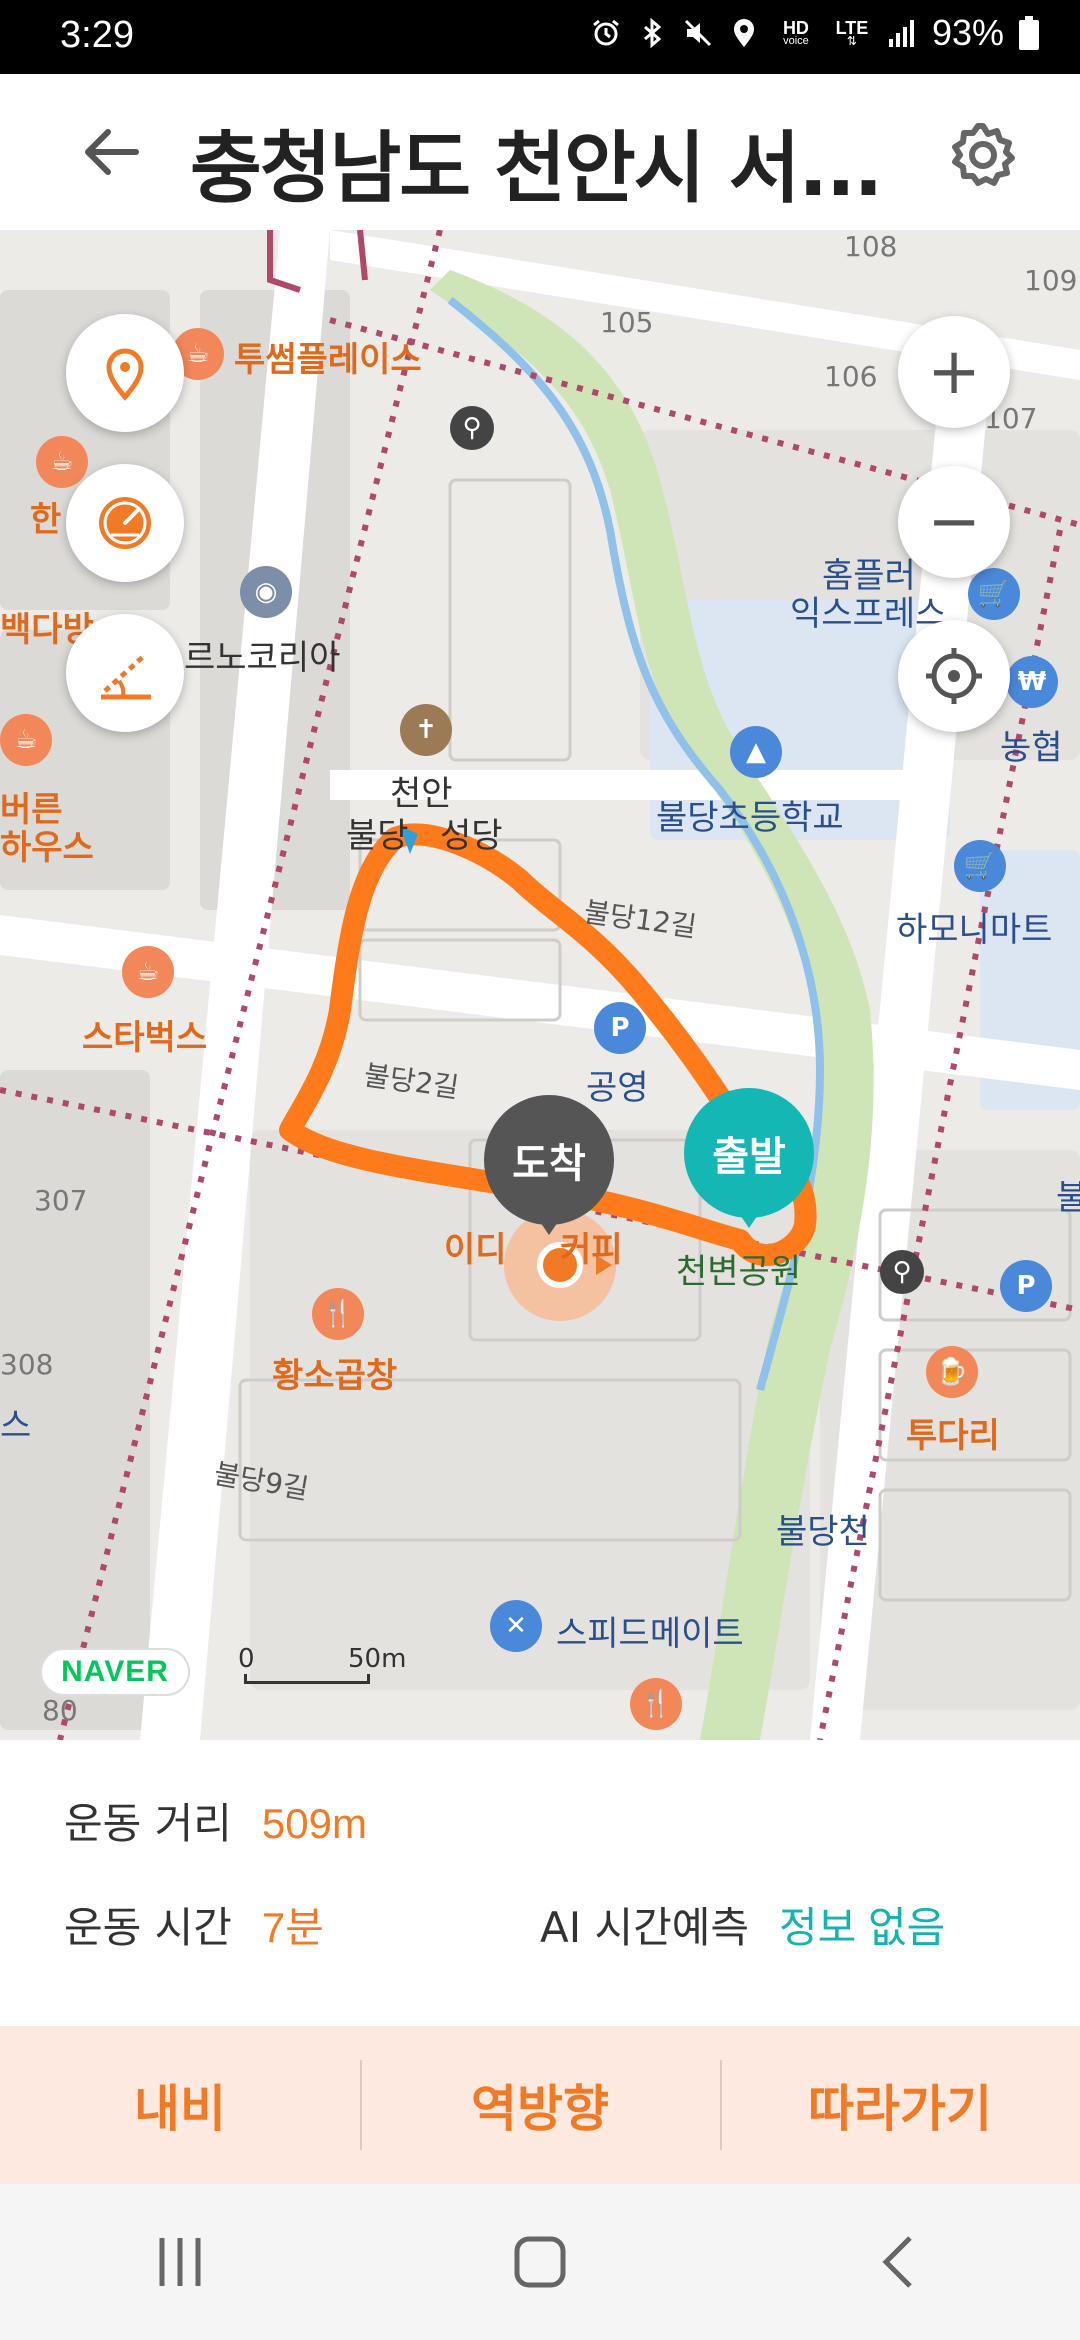  I want to click on location-pin-icon, so click(125, 374).